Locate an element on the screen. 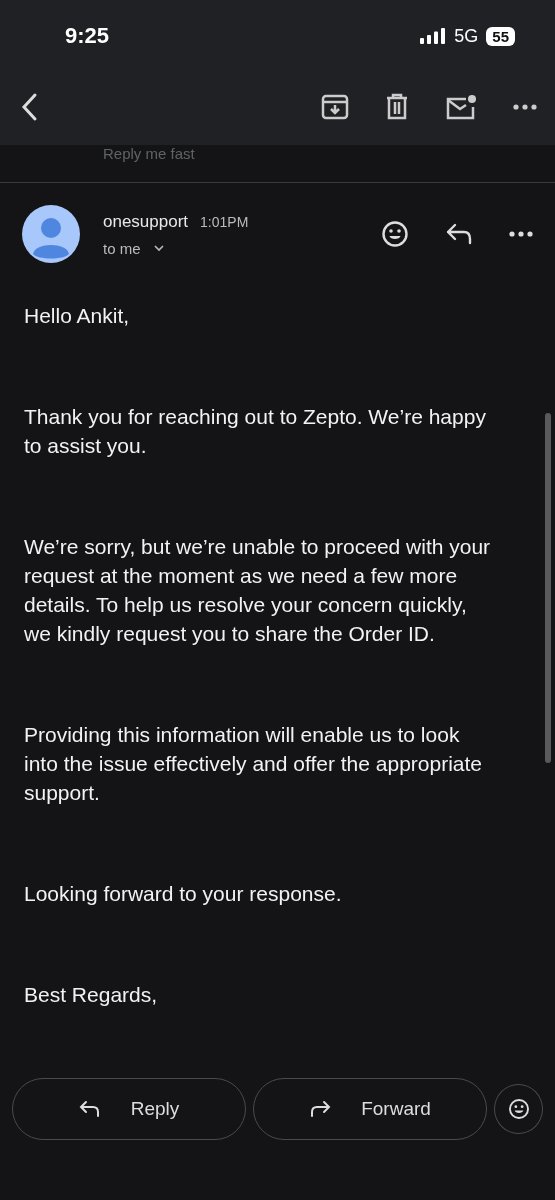 The height and width of the screenshot is (1200, 555). reply-button is located at coordinates (459, 234).